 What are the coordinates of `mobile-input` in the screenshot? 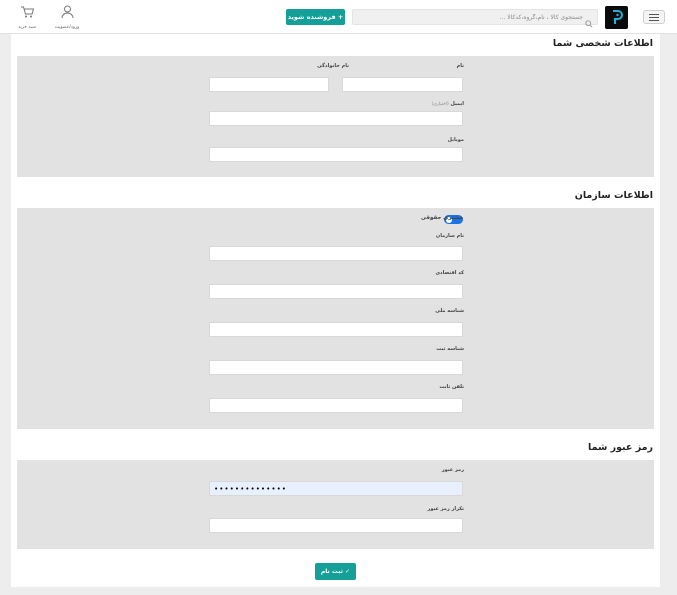 It's located at (336, 154).